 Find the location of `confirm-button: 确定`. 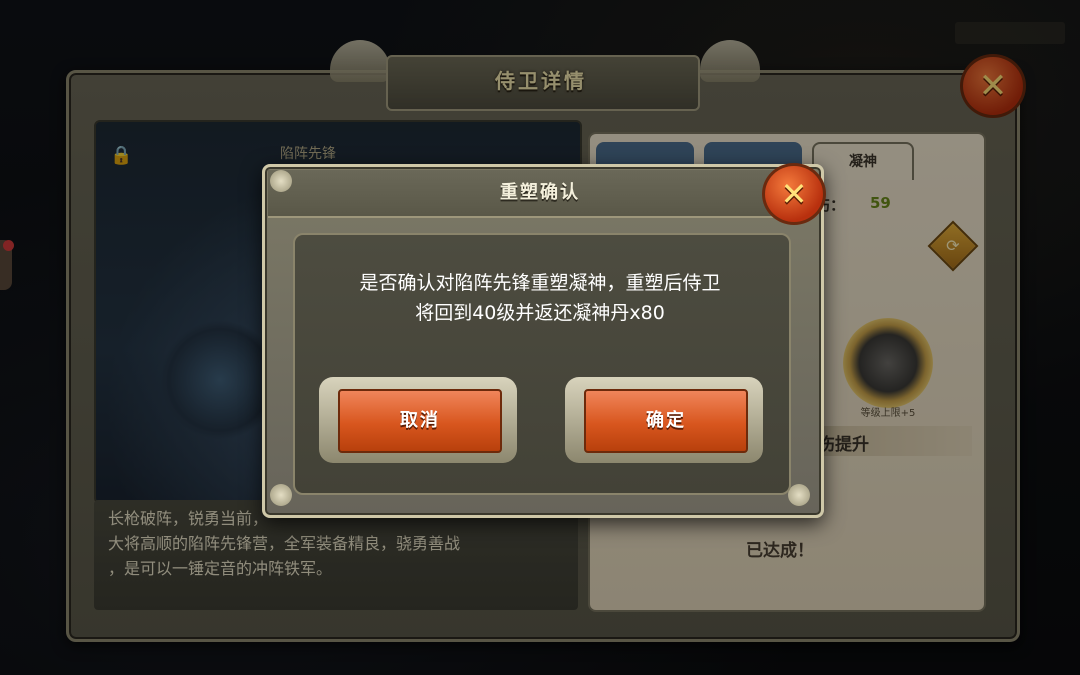

confirm-button: 确定 is located at coordinates (666, 421).